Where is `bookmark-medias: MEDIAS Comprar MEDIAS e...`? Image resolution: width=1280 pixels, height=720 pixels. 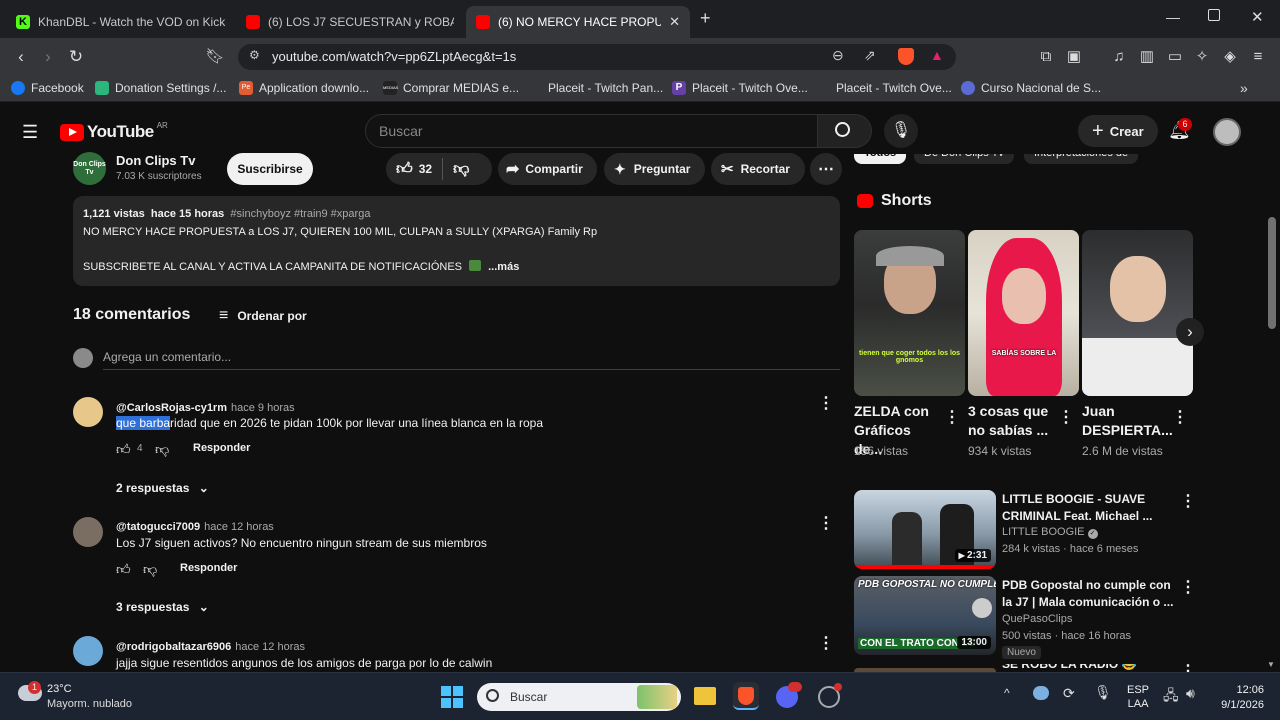
bookmark-medias: MEDIAS Comprar MEDIAS e... is located at coordinates (451, 88).